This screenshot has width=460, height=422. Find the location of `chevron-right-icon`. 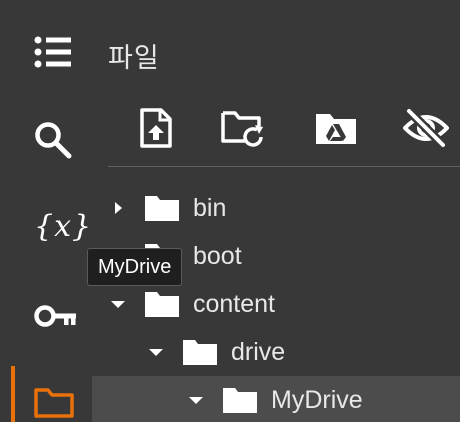

chevron-right-icon is located at coordinates (118, 208).